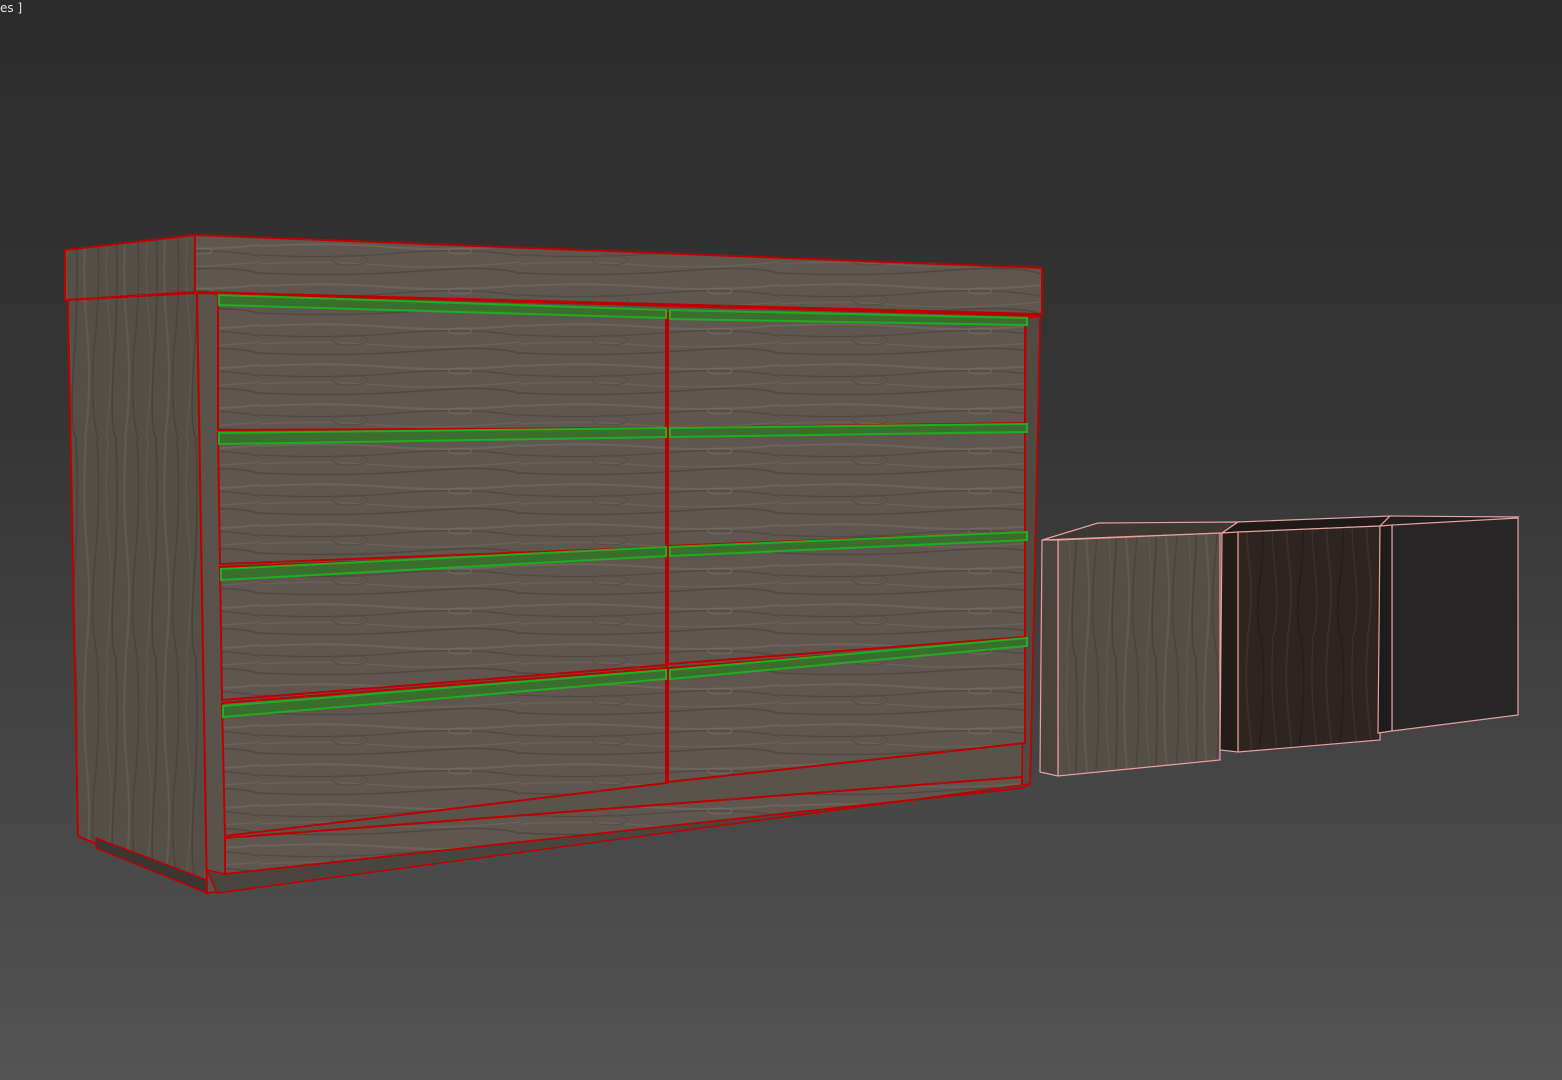 The image size is (1562, 1080). I want to click on dresser-top-side, so click(130, 267).